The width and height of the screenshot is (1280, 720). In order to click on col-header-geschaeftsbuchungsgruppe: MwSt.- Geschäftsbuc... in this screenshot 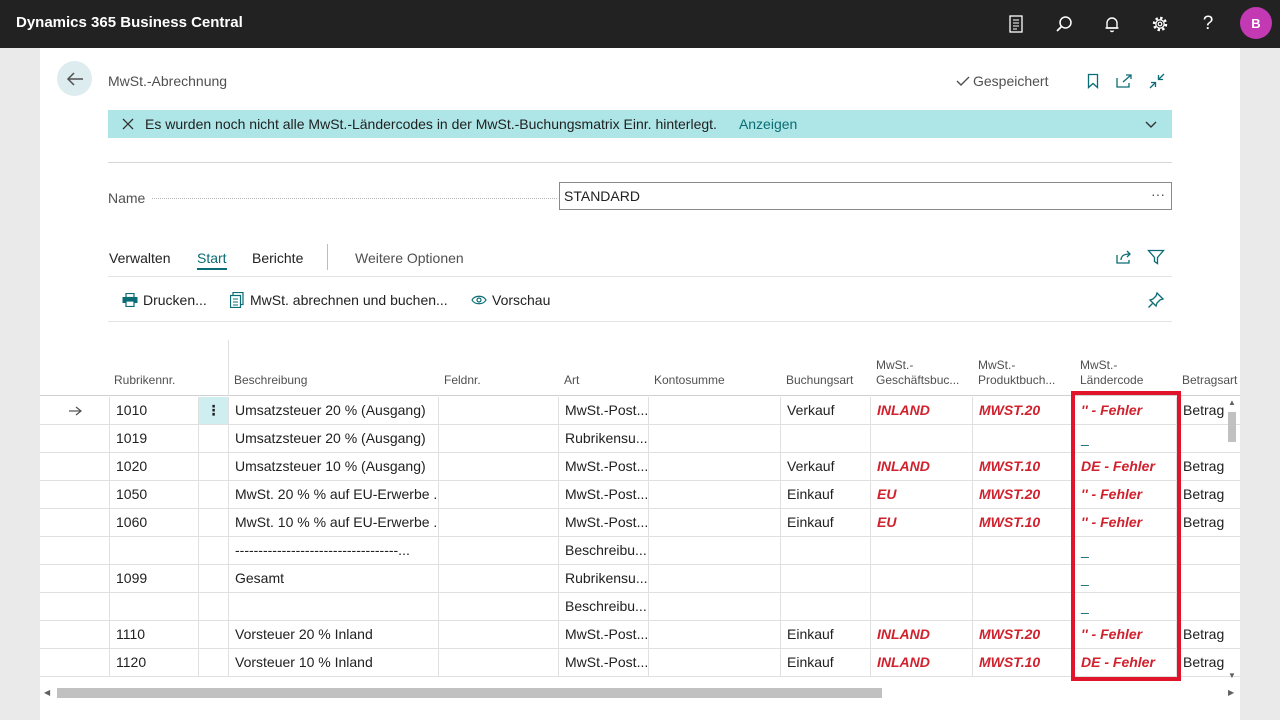, I will do `click(917, 373)`.